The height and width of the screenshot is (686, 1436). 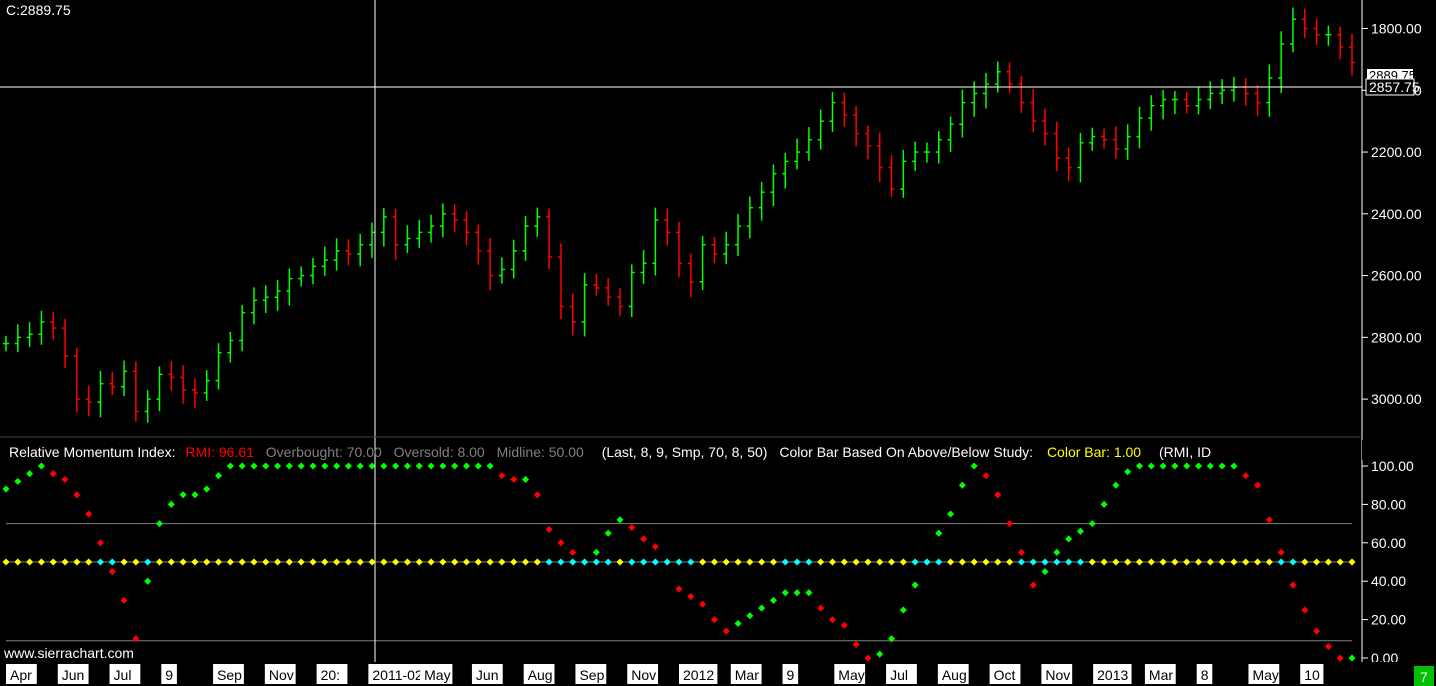 What do you see at coordinates (1312, 674) in the screenshot?
I see `time-axis-label: 10` at bounding box center [1312, 674].